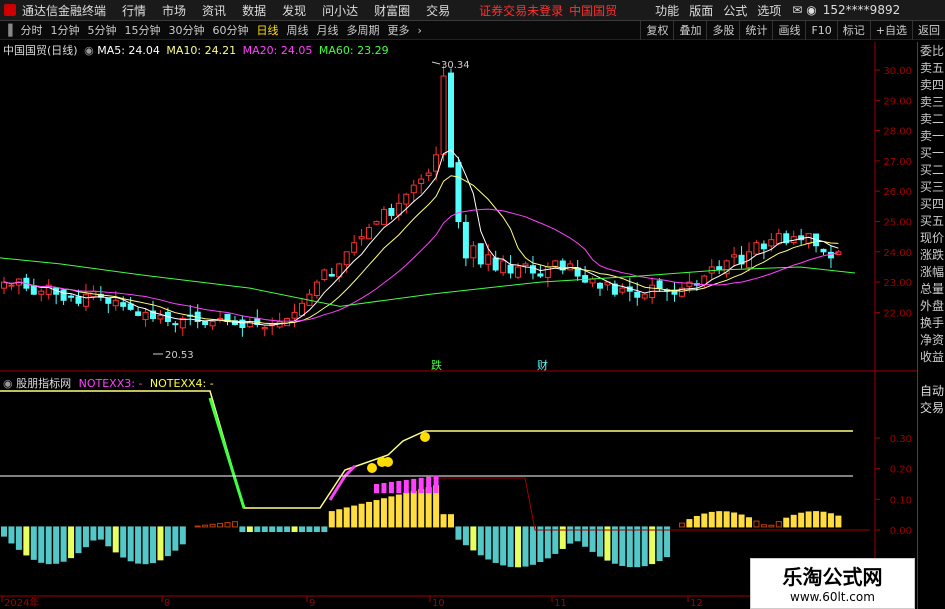 This screenshot has width=945, height=609. Describe the element at coordinates (294, 10) in the screenshot. I see `menu-discover: 发现` at that location.